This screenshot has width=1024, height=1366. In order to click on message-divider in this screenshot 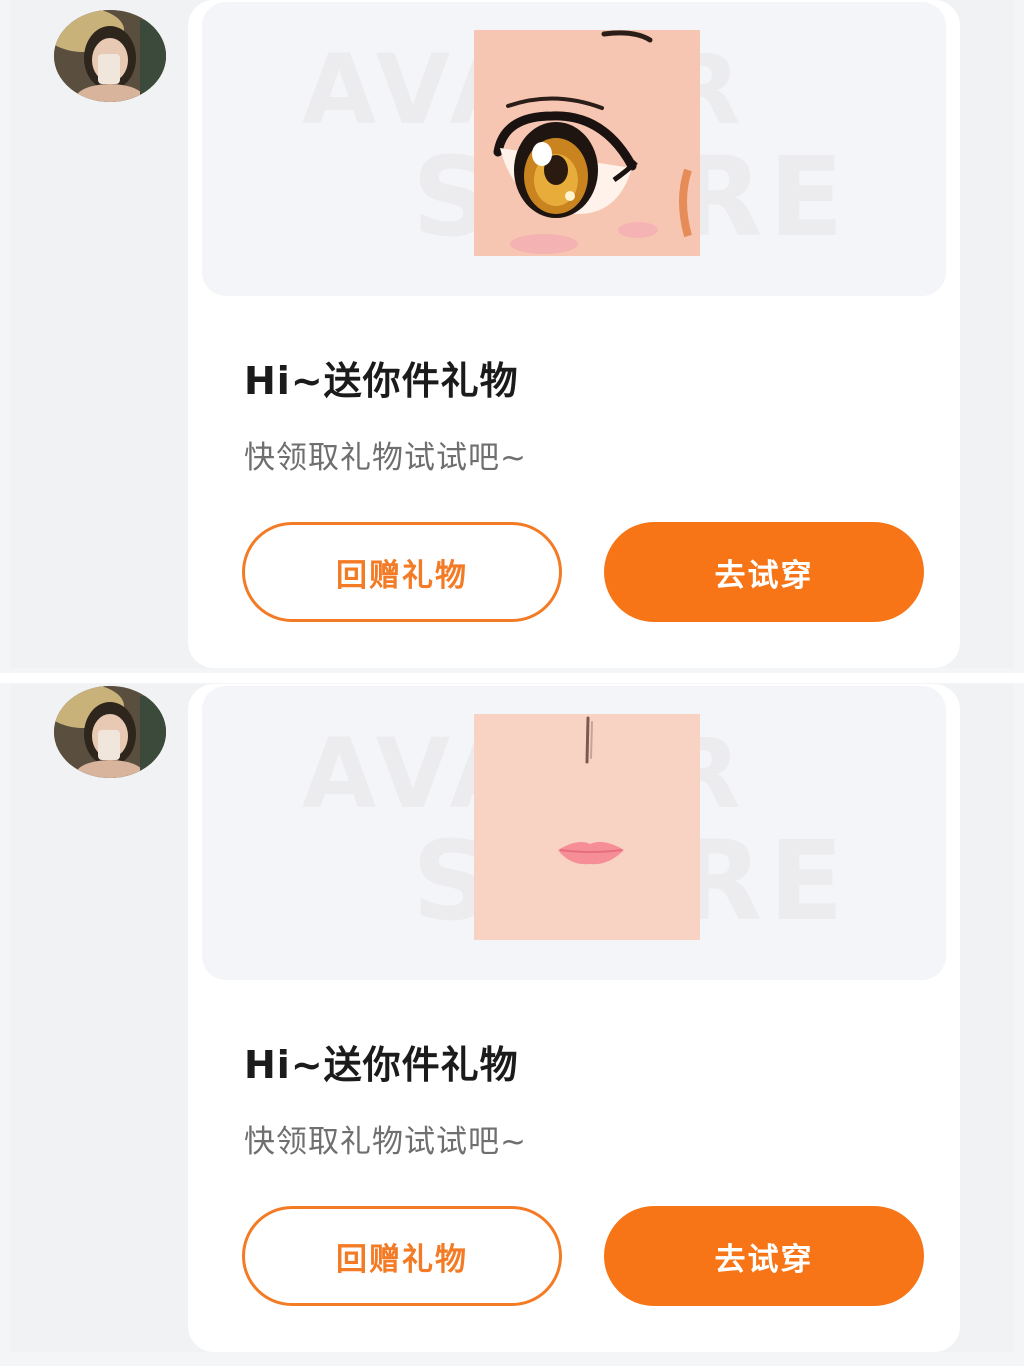, I will do `click(512, 678)`.